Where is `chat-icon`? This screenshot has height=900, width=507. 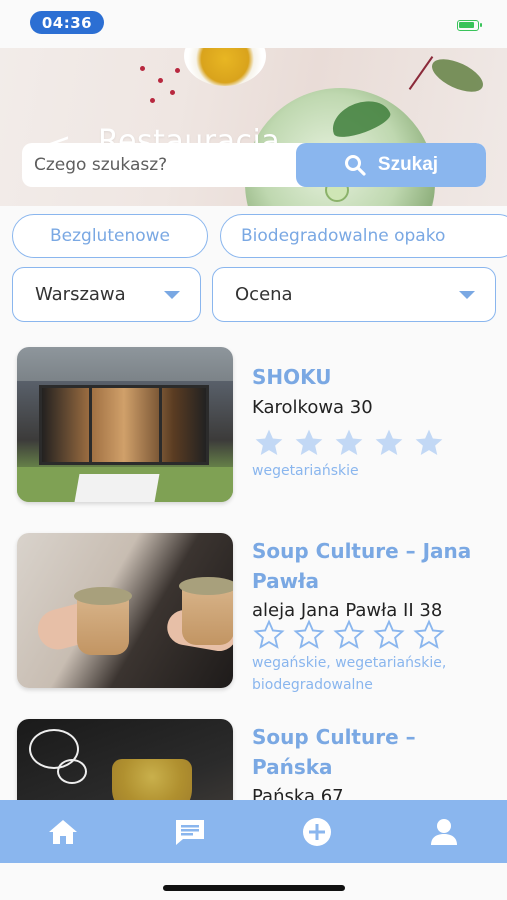
chat-icon is located at coordinates (190, 832).